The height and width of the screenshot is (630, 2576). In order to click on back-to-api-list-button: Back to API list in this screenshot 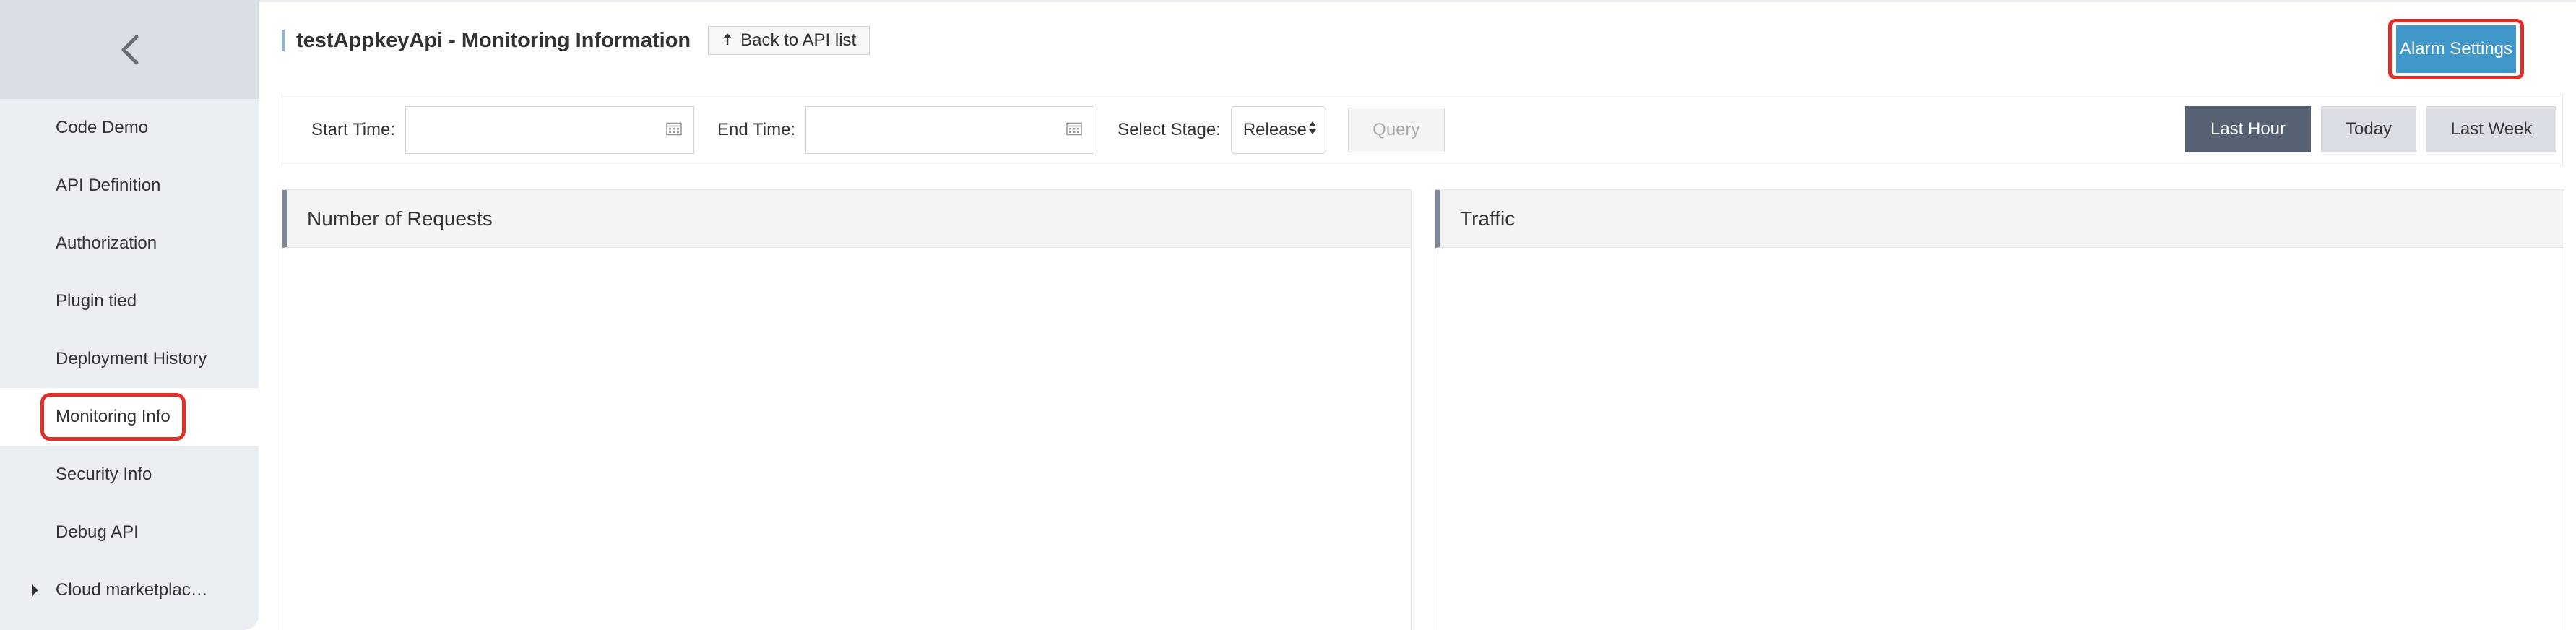, I will do `click(789, 40)`.